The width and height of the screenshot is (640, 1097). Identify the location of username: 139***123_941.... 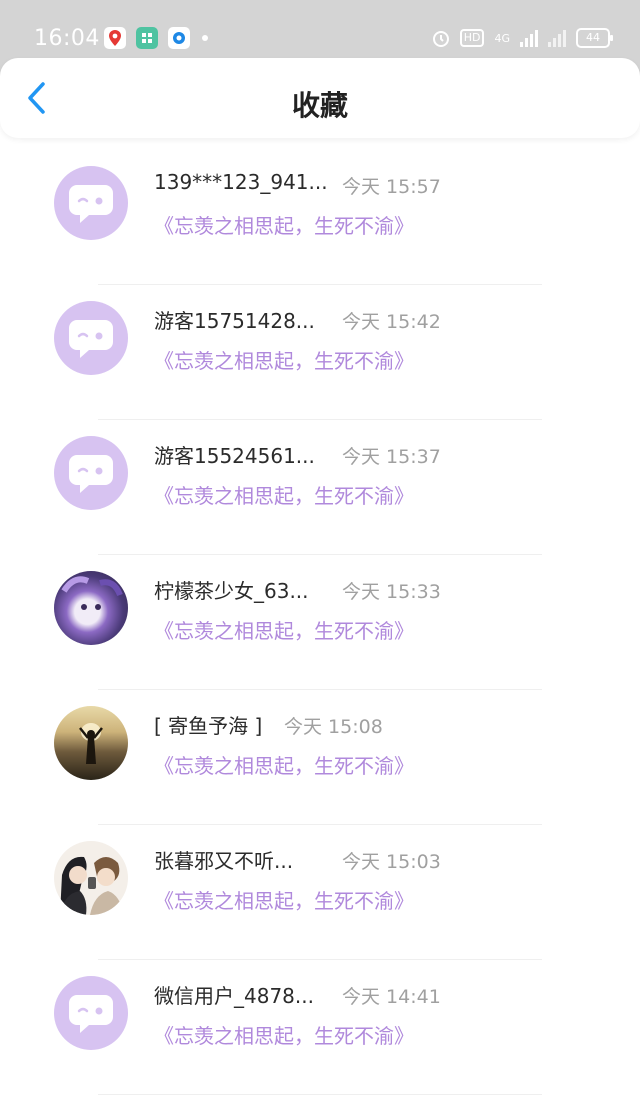
(241, 182).